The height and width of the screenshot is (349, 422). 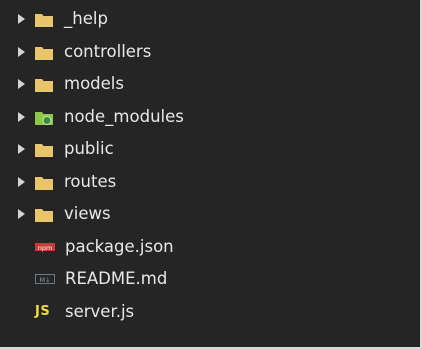 What do you see at coordinates (119, 246) in the screenshot?
I see `tree-item-label: package.json` at bounding box center [119, 246].